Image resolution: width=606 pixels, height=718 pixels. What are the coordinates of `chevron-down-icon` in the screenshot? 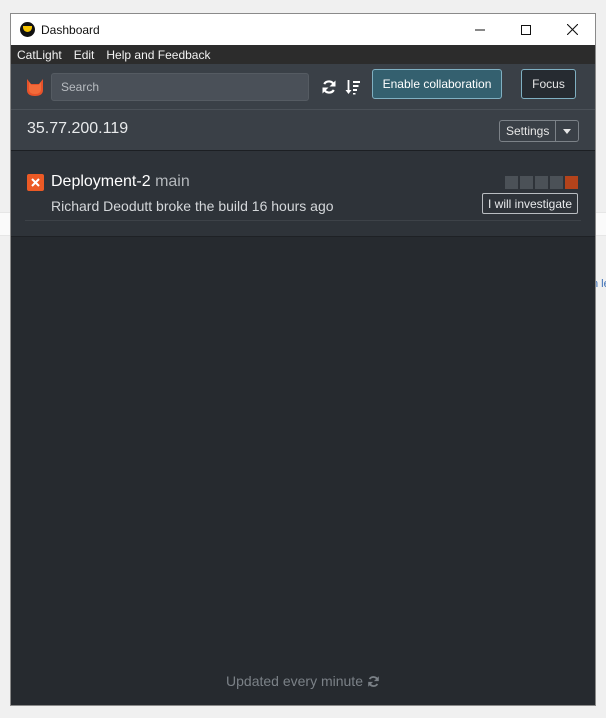 It's located at (567, 131).